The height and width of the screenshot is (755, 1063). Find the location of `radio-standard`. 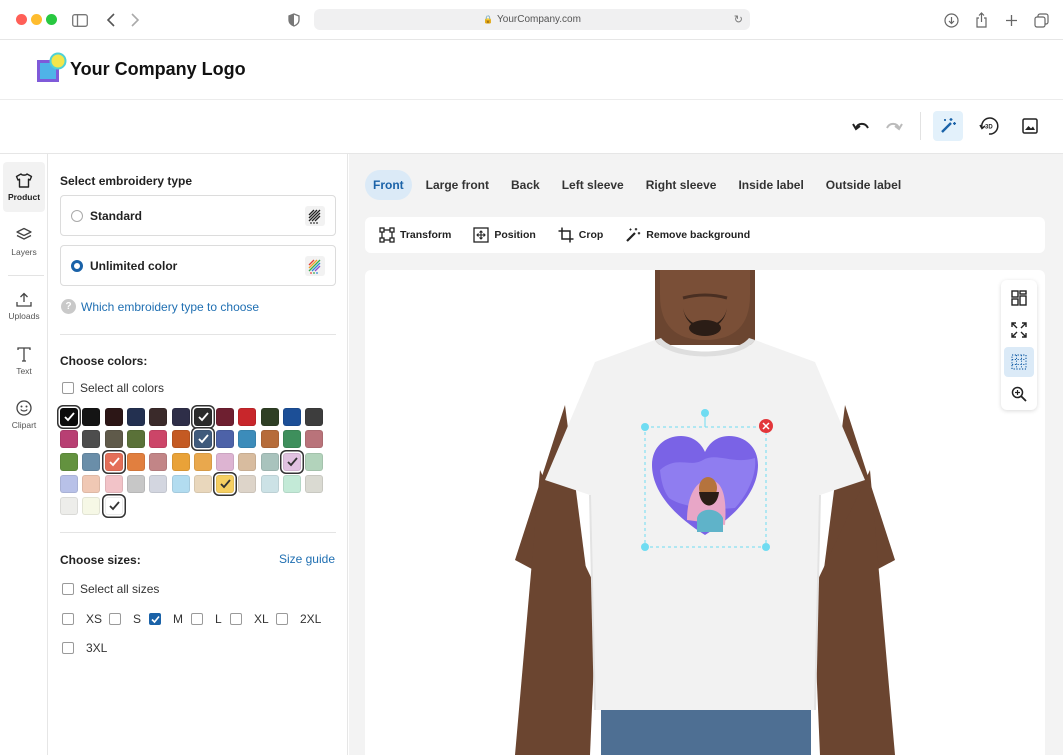

radio-standard is located at coordinates (77, 216).